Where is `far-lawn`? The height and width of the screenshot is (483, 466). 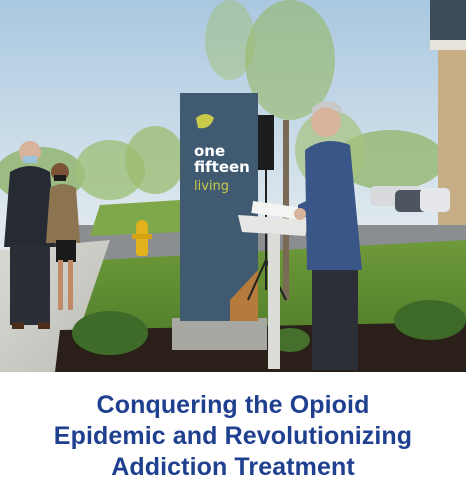
far-lawn is located at coordinates (135, 218).